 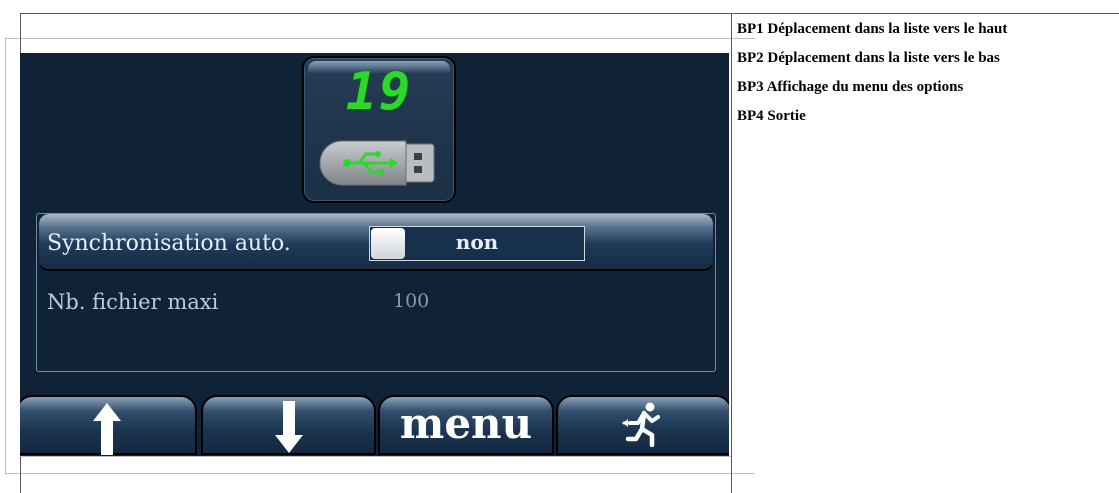 I want to click on sync-auto-value: non, so click(x=477, y=242).